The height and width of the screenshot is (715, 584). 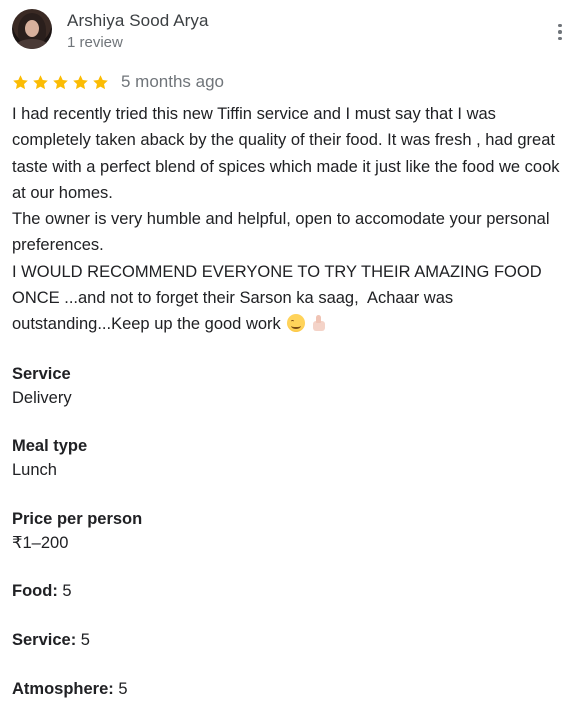 What do you see at coordinates (42, 398) in the screenshot?
I see `attribute-value: Delivery` at bounding box center [42, 398].